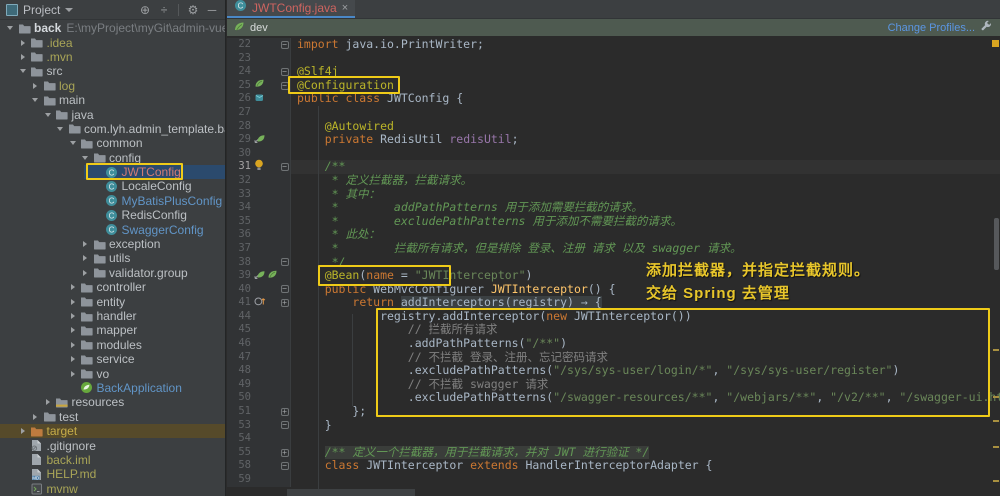 The image size is (1000, 496). Describe the element at coordinates (613, 72) in the screenshot. I see `code-line-24: 24 − @Slf4j` at that location.